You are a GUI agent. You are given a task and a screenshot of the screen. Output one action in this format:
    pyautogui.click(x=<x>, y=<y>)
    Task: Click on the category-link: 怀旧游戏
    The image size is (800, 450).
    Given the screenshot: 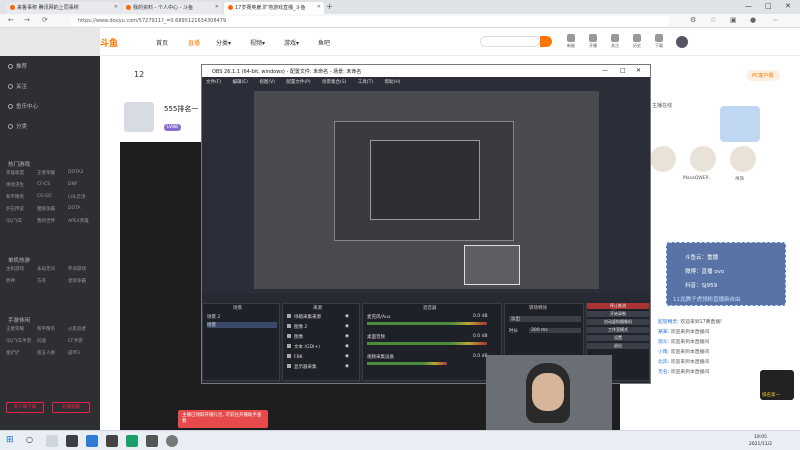 What is the action you would take?
    pyautogui.click(x=77, y=269)
    